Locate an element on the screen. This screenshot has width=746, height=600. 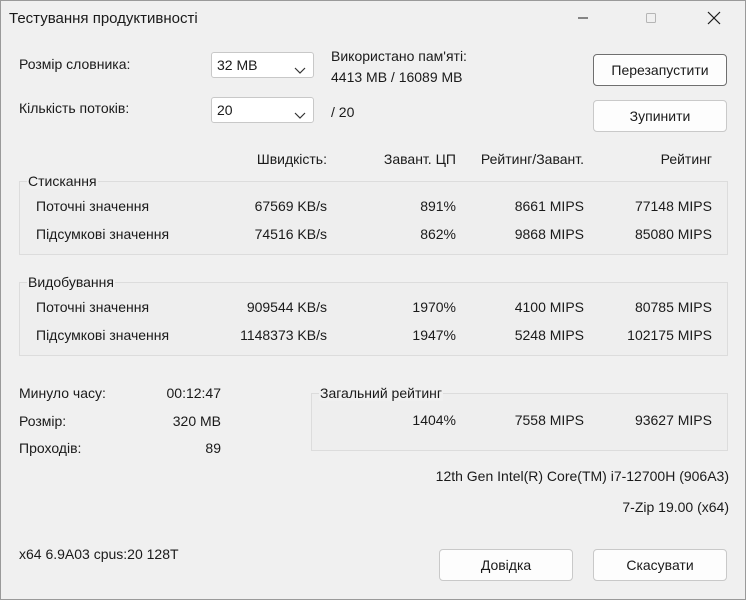
decompression-total-label: Підсумкові значення is located at coordinates (103, 335).